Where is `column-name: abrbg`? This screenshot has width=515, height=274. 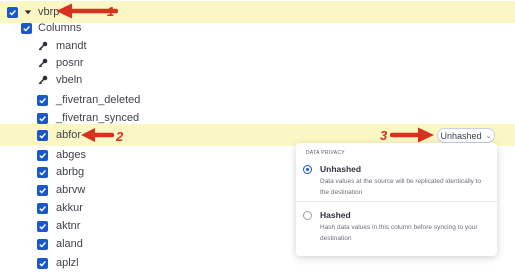
column-name: abrbg is located at coordinates (70, 172).